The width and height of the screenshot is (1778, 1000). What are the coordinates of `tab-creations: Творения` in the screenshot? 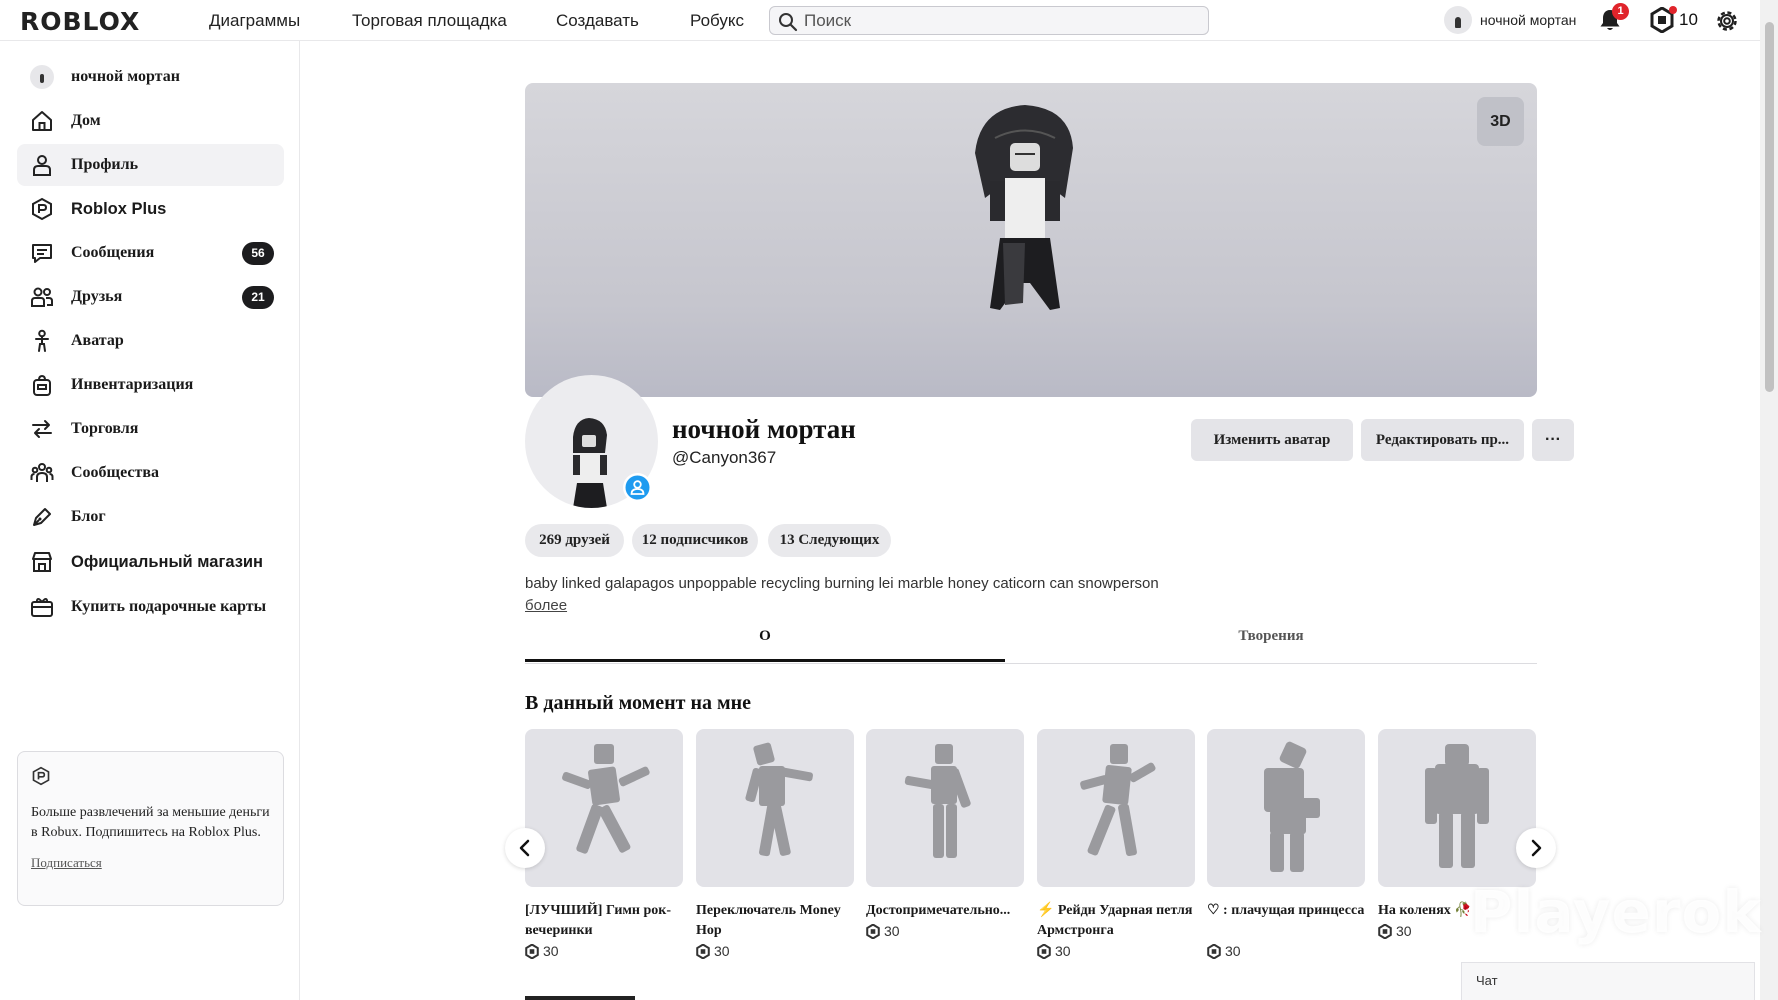 It's located at (1271, 642).